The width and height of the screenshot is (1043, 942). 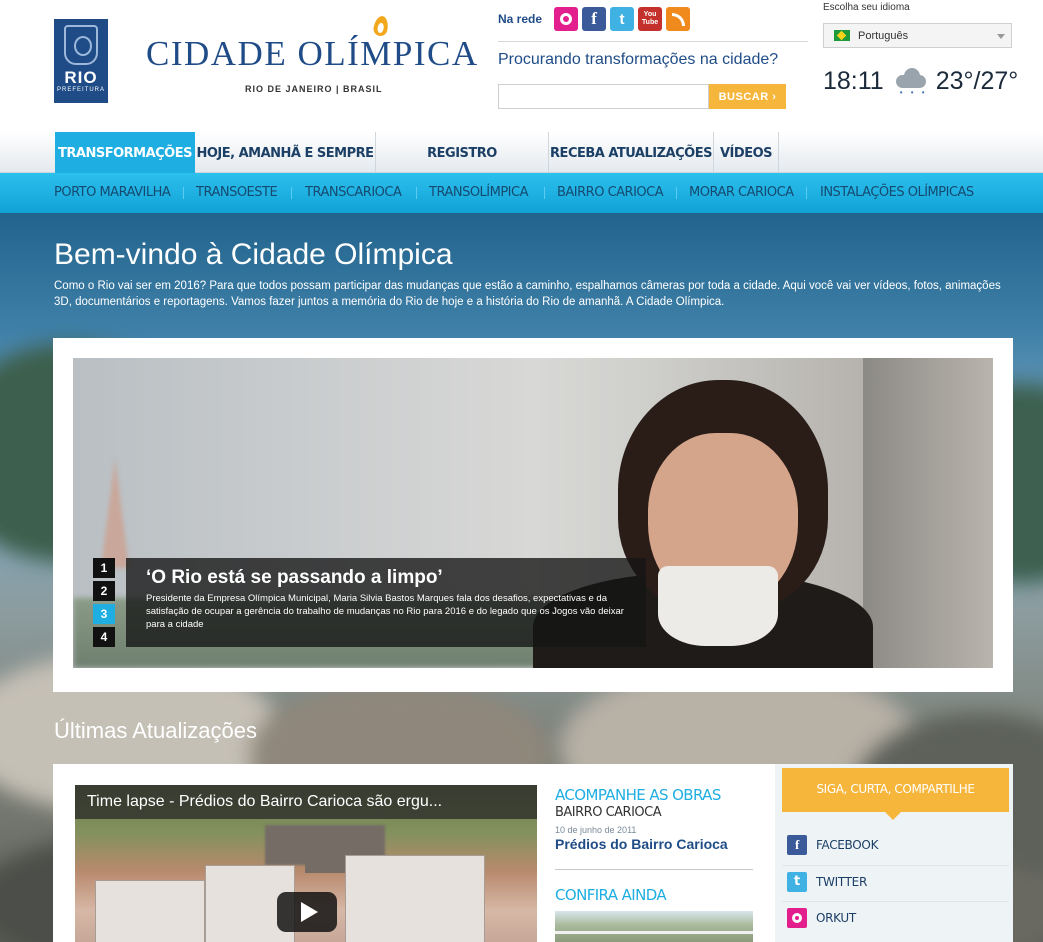 I want to click on see-also-heading: CONFIRA AINDA, so click(x=611, y=895).